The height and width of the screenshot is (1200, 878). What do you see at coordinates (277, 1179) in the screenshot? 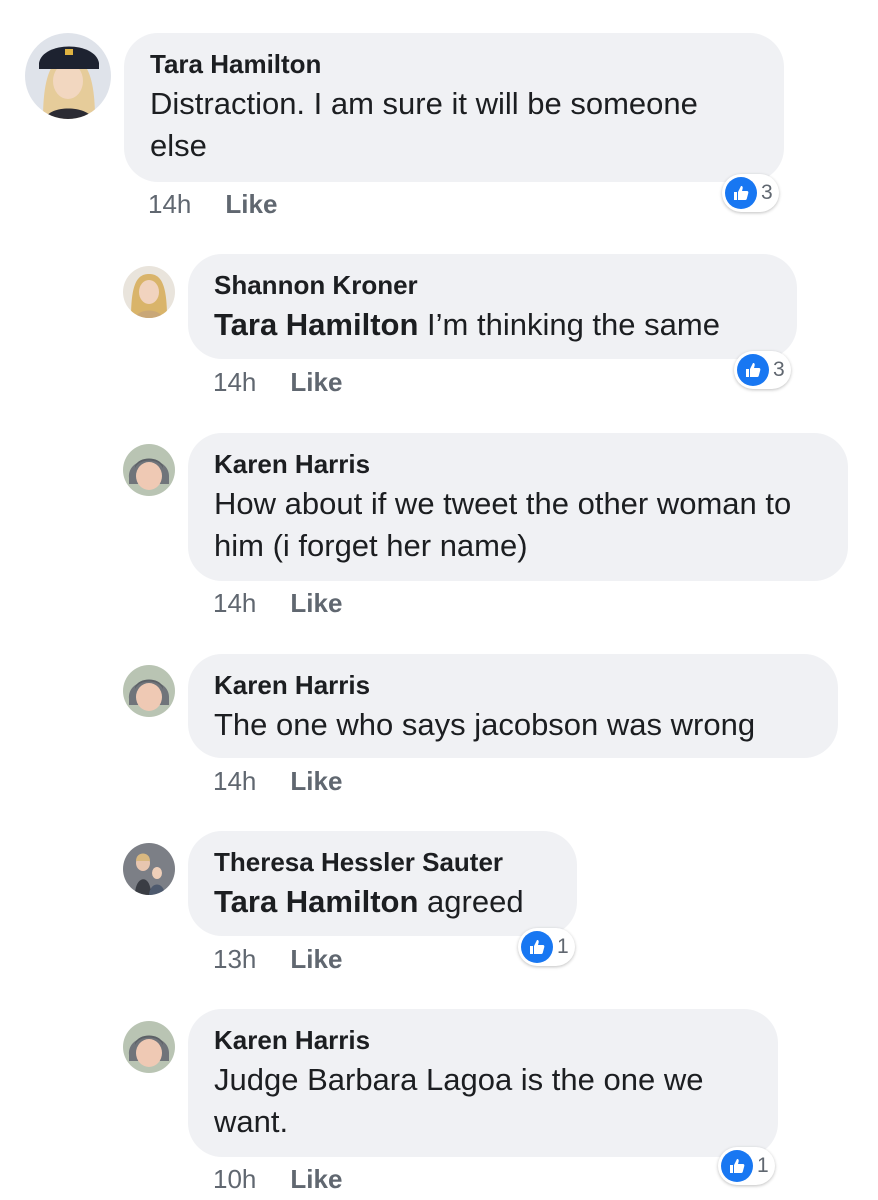
I see `comment-meta: 10h Like` at bounding box center [277, 1179].